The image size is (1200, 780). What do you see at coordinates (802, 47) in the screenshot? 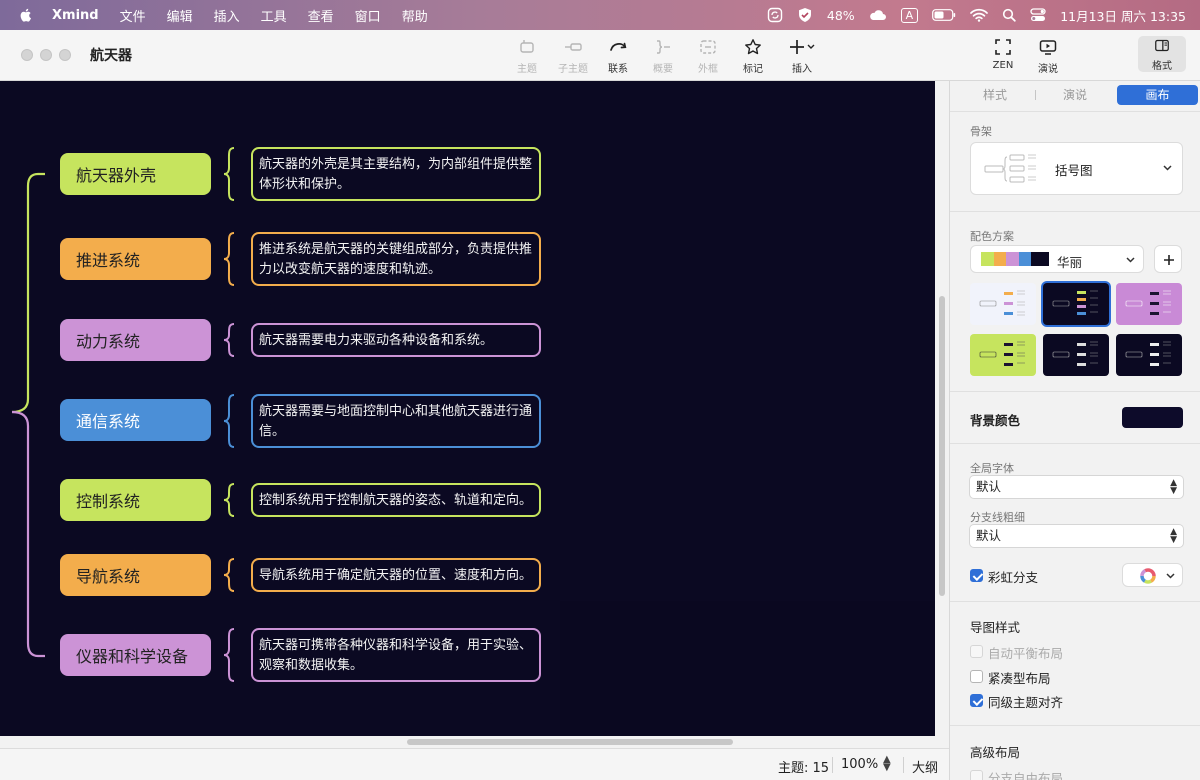
I see `plus-icon` at bounding box center [802, 47].